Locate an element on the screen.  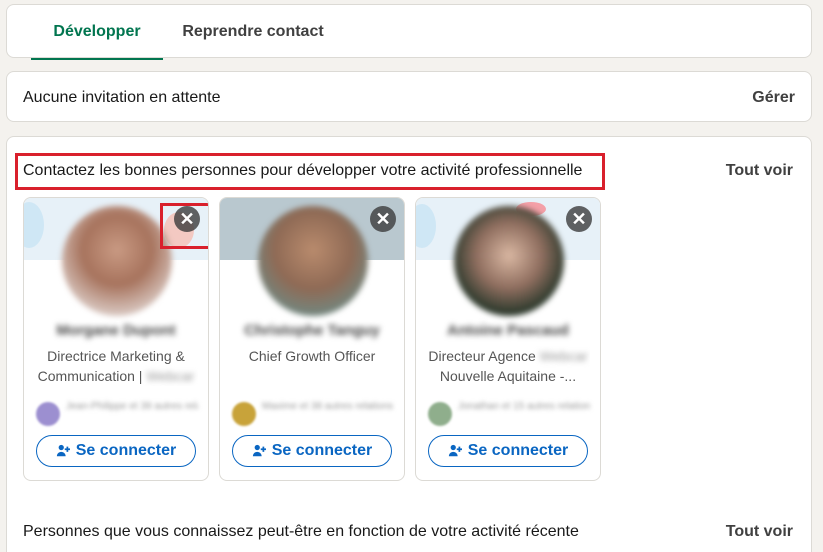
tab-catch-up: Reprendre contact is located at coordinates (253, 32).